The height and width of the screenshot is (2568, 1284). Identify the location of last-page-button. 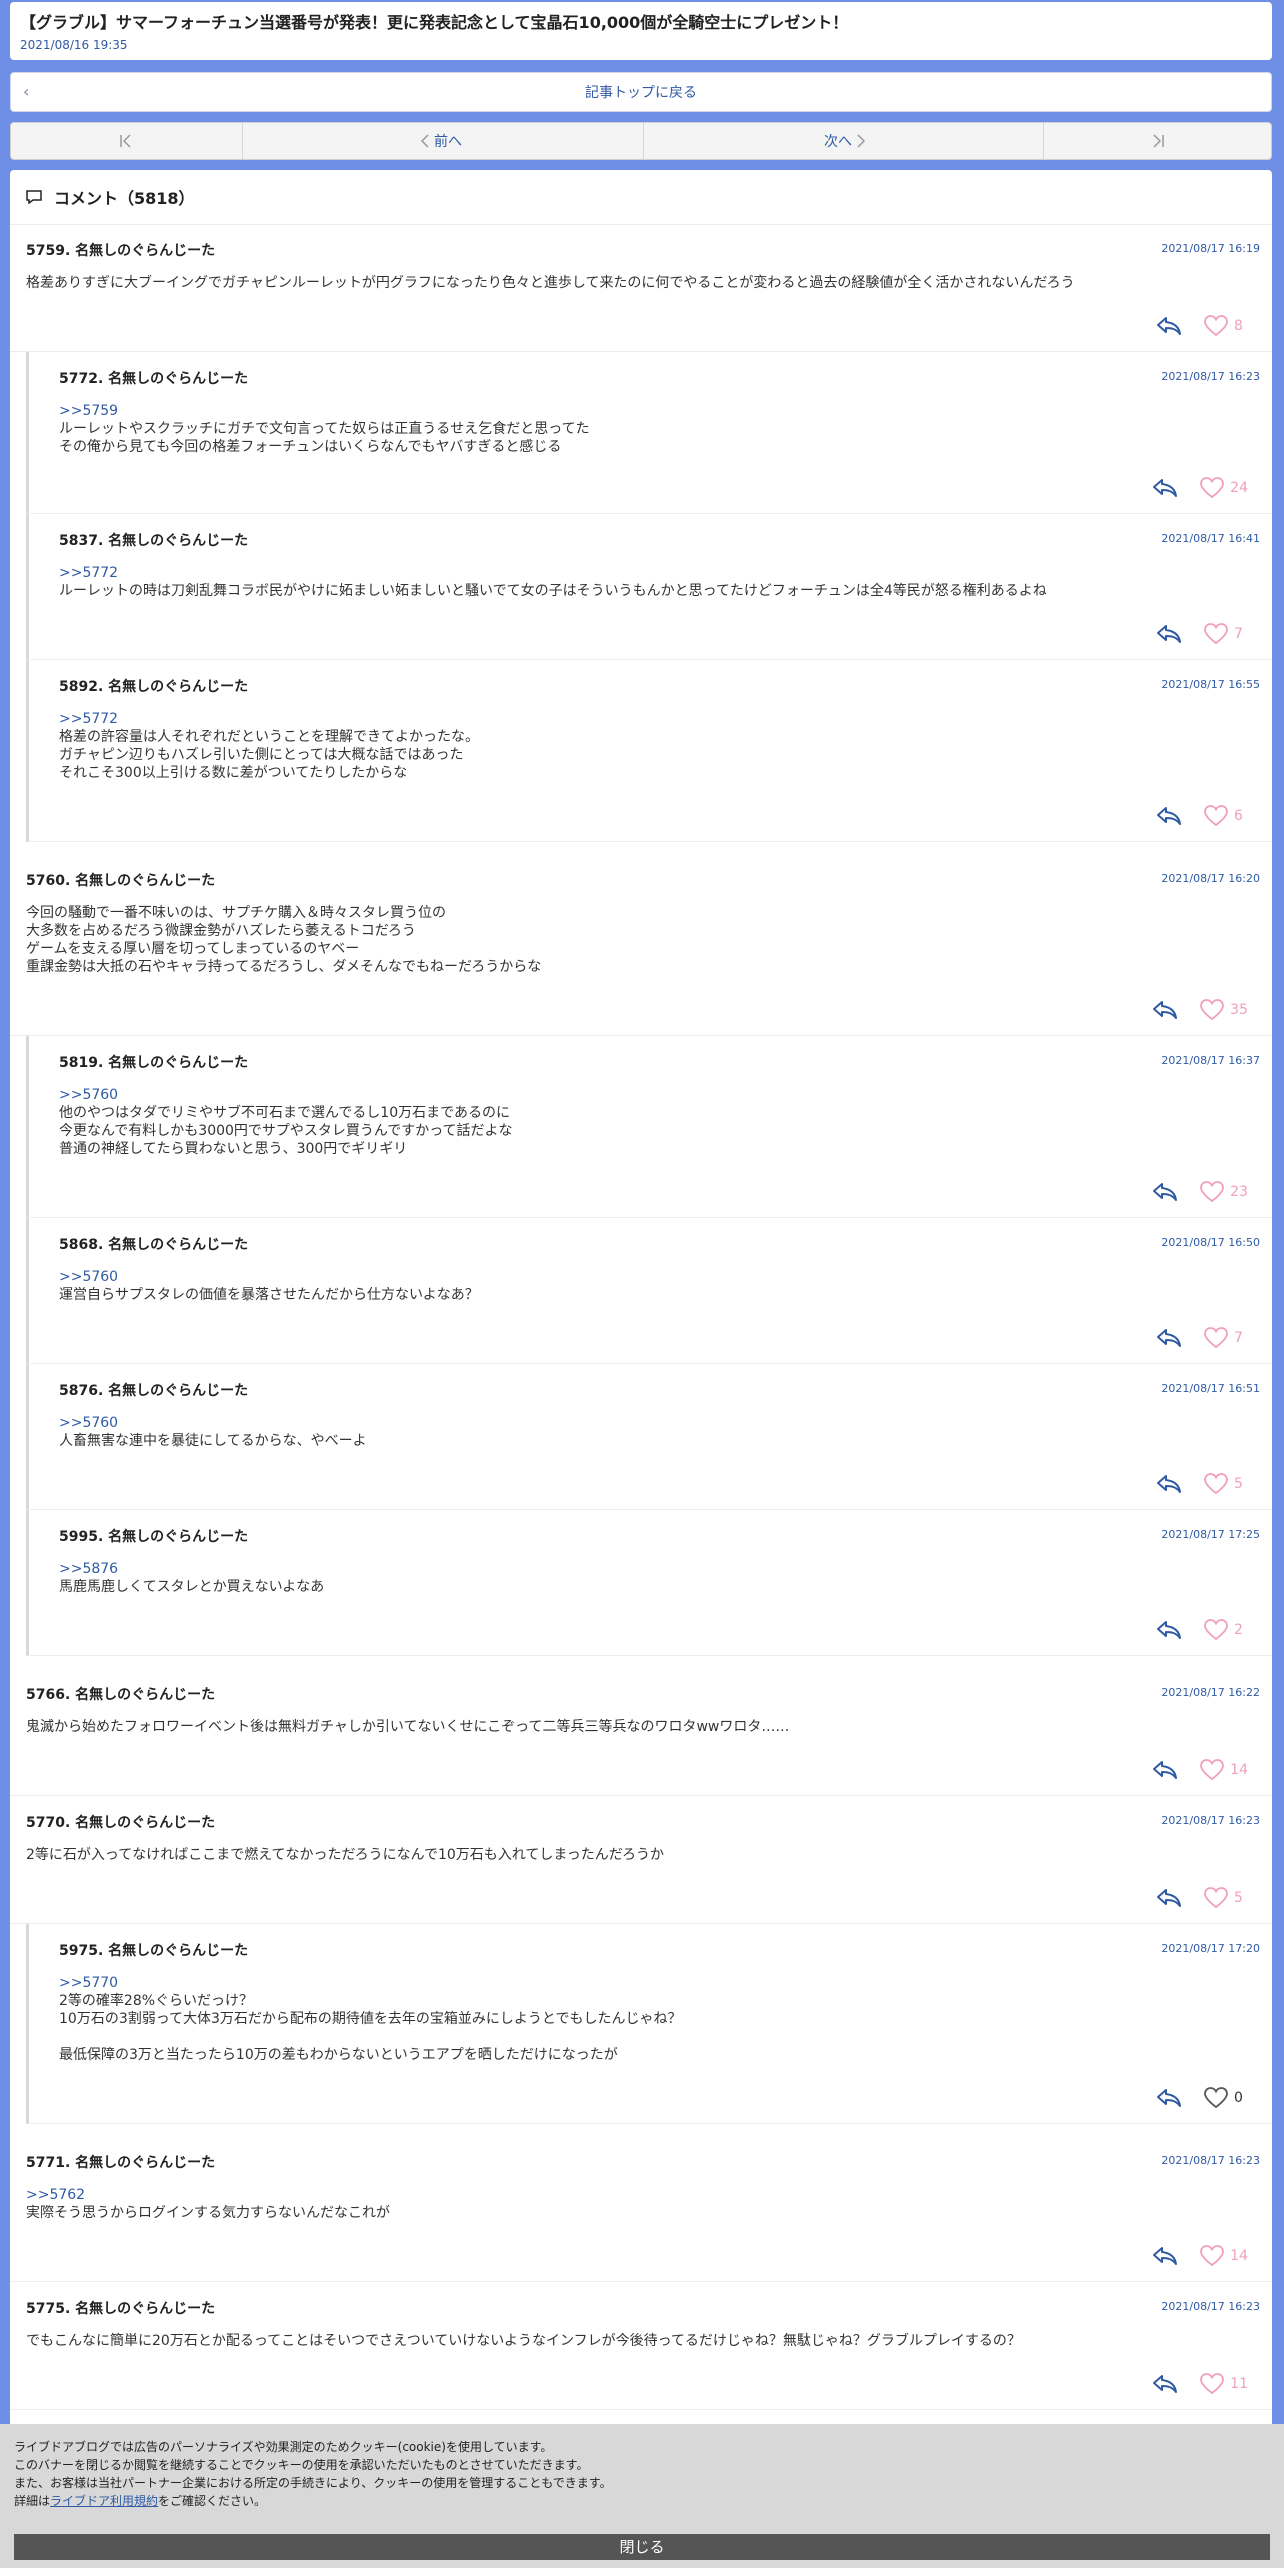
(1157, 141).